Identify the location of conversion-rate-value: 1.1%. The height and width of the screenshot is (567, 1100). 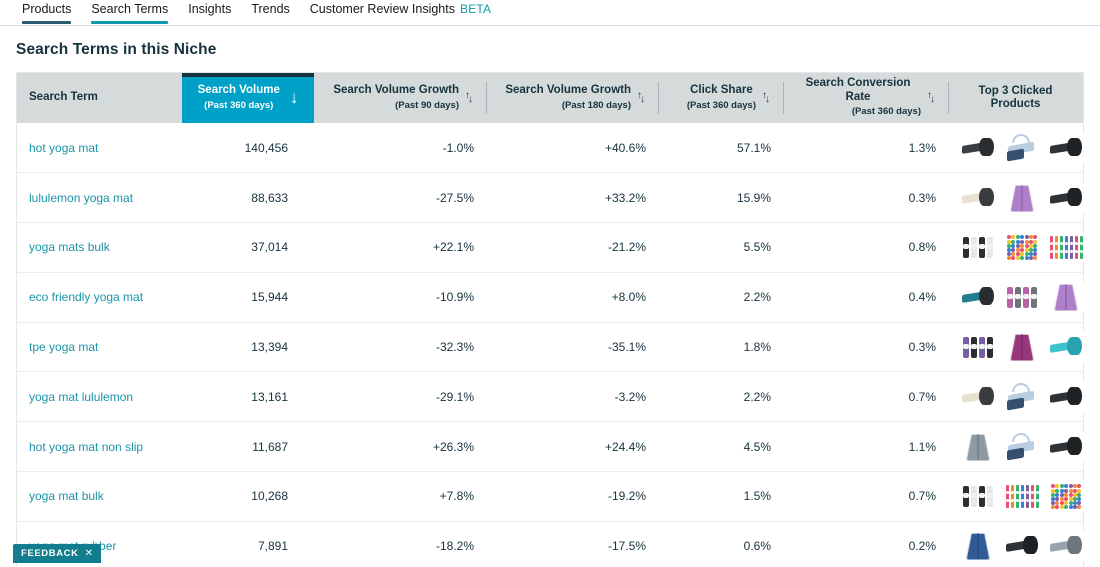
(922, 446).